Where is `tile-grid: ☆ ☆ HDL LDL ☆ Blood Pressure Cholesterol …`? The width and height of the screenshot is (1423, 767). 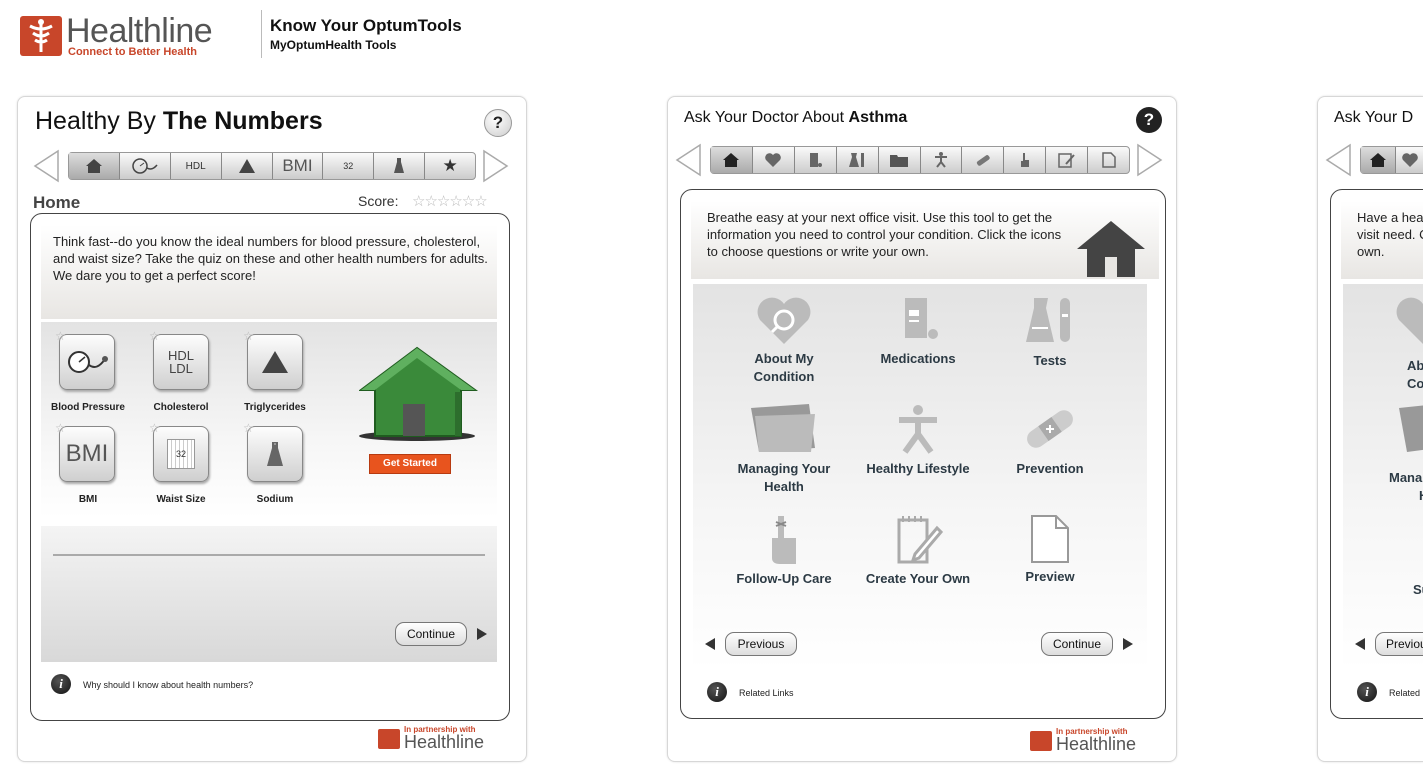
tile-grid: ☆ ☆ HDL LDL ☆ Blood Pressure Cholesterol … is located at coordinates (269, 420).